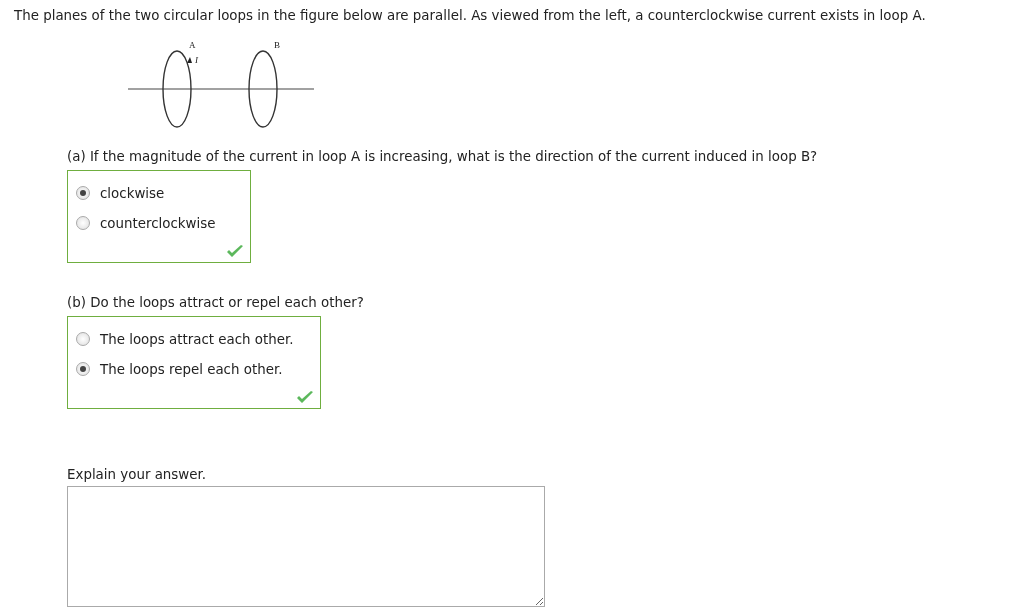 The image size is (1024, 613). I want to click on question-prompt: (a) If the magnitude of the current in loop A is increasing, what is the direction of the current induced in loop B?, so click(443, 157).